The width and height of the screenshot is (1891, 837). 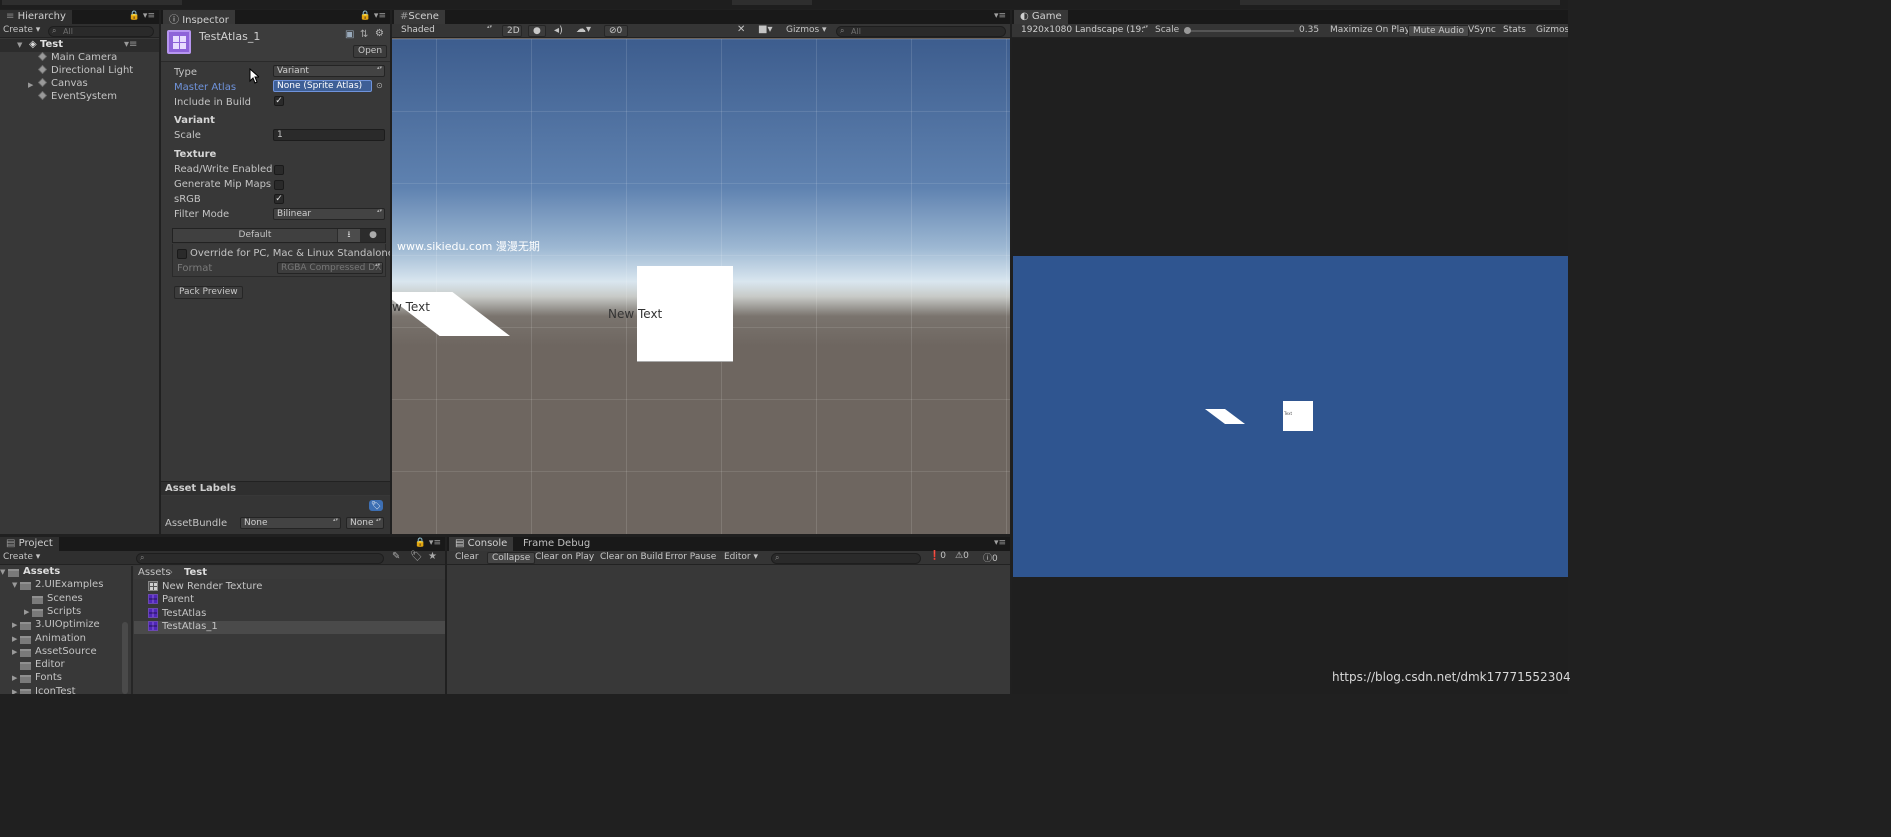 I want to click on tree-item: ▶ 3.UIOptimize, so click(x=61, y=625).